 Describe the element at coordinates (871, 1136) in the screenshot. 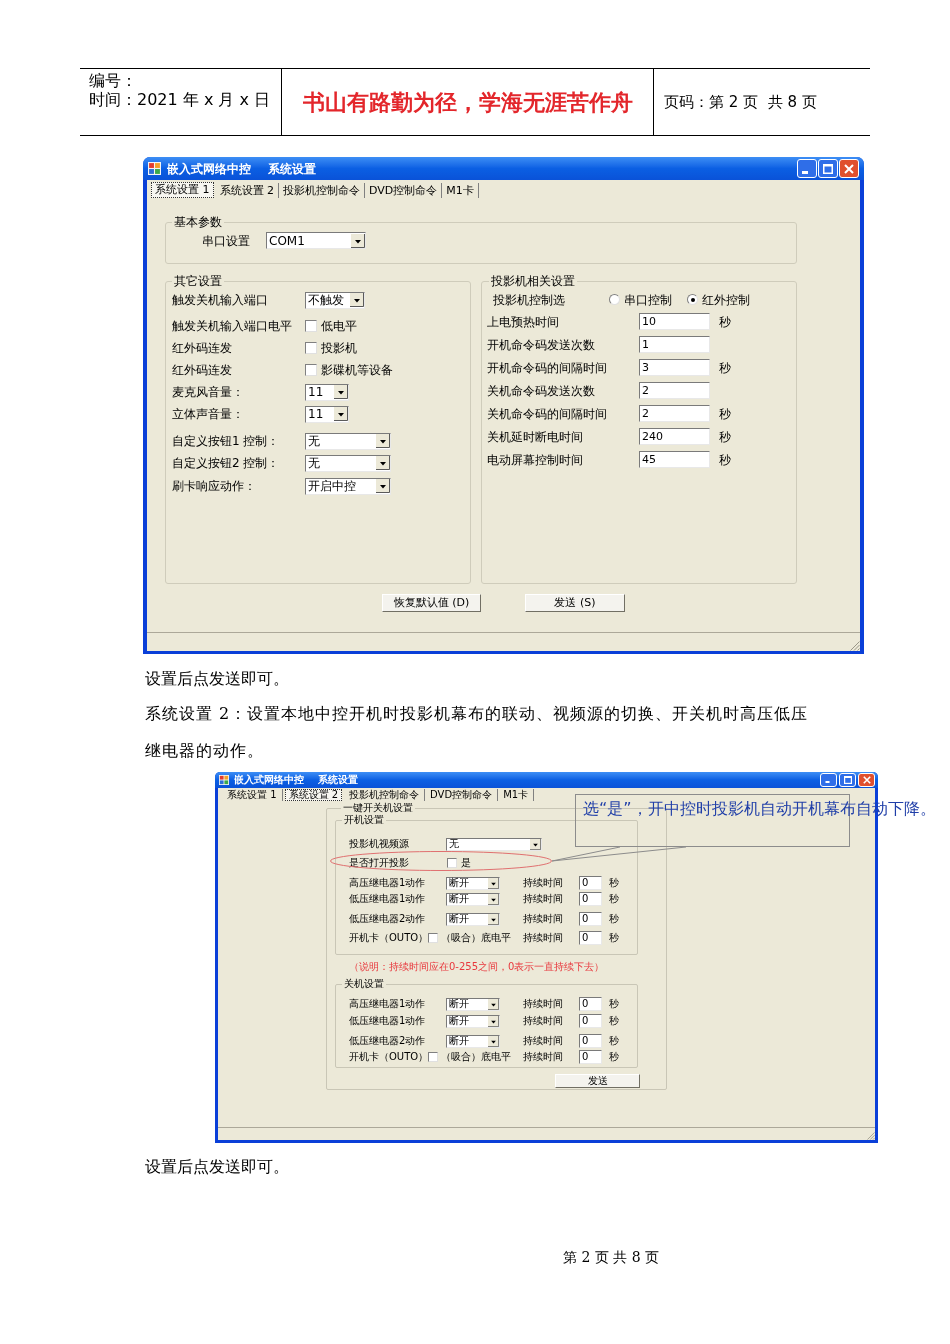

I see `resize-grip-icon` at that location.